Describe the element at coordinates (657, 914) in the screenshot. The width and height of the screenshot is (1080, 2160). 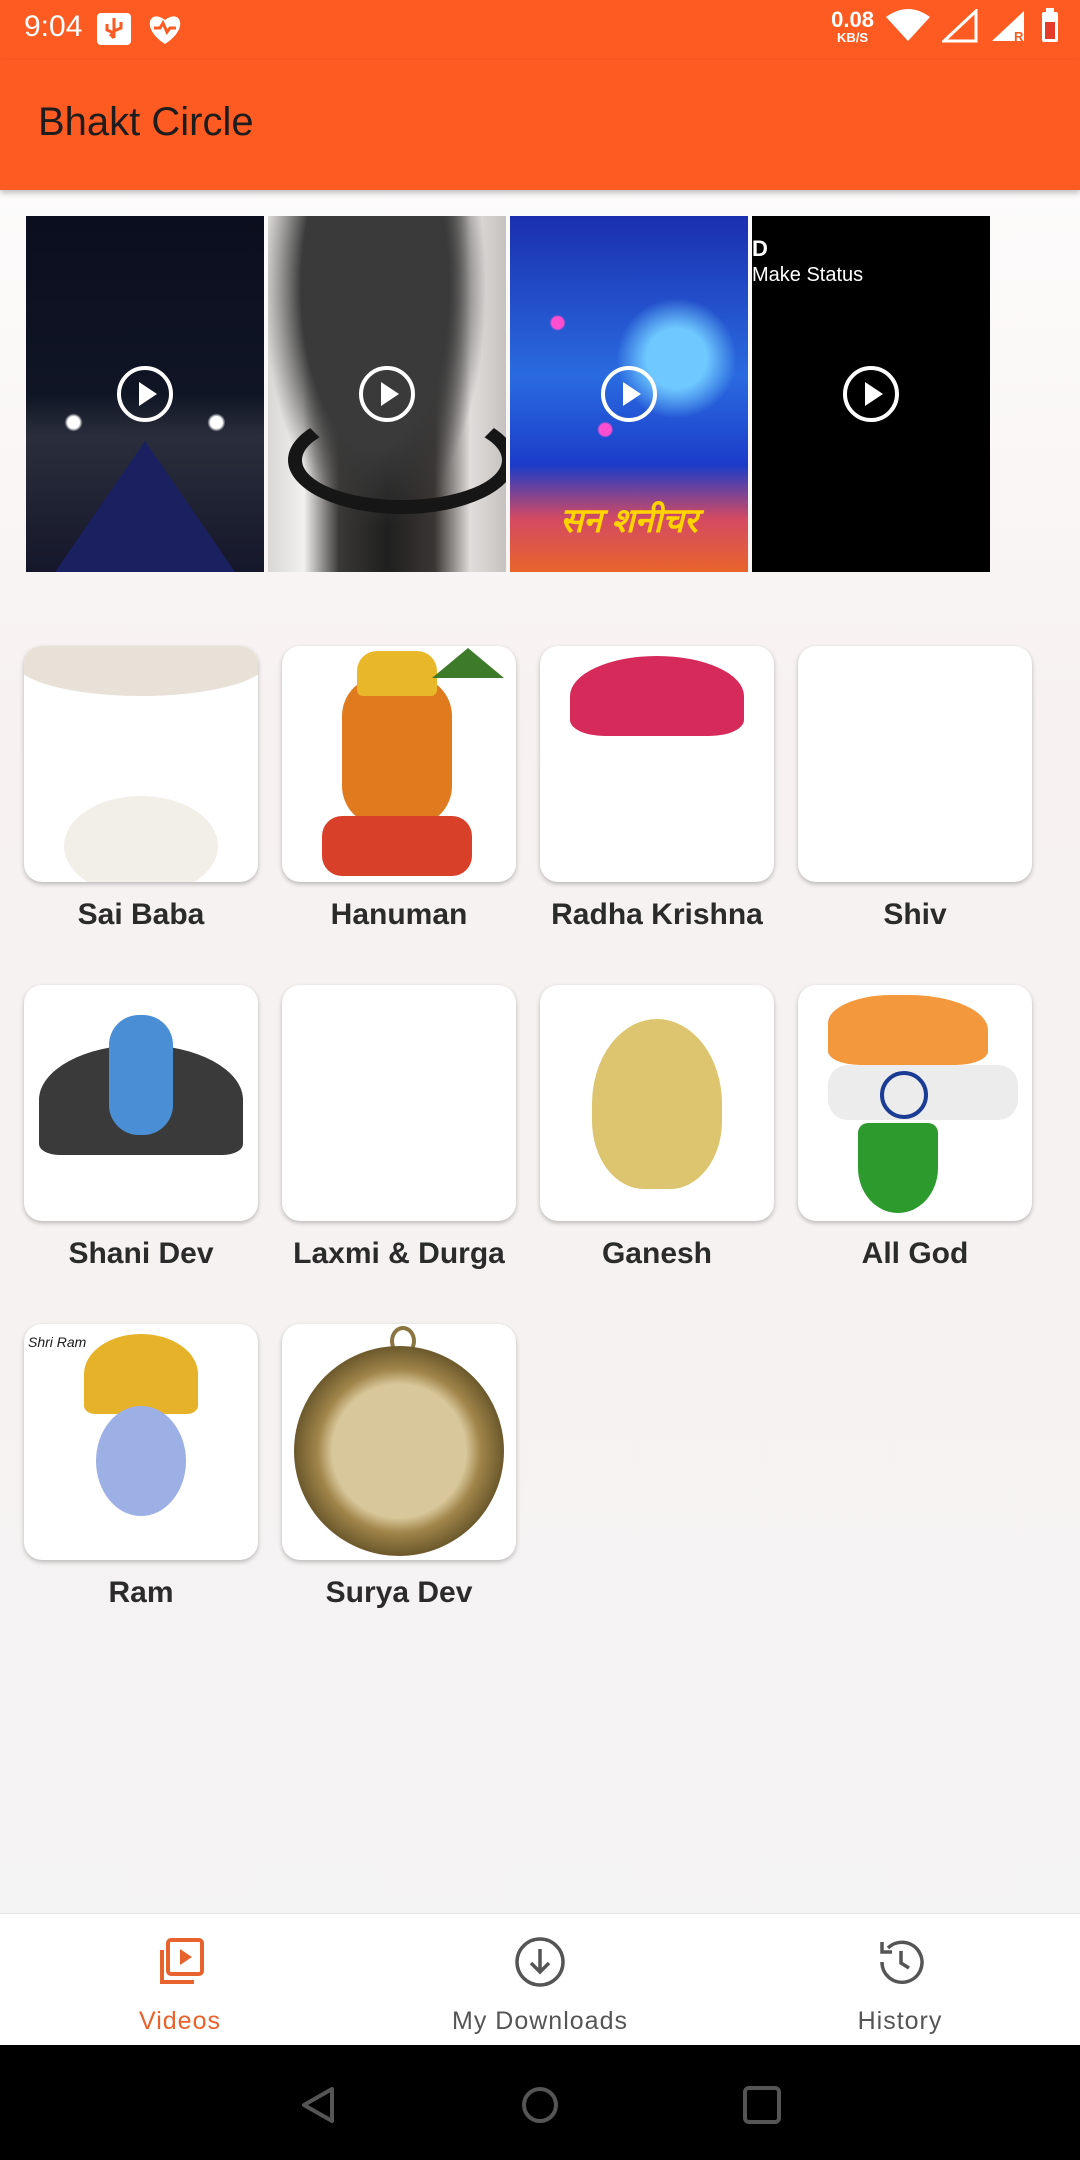
I see `category-label: Radha Krishna` at that location.